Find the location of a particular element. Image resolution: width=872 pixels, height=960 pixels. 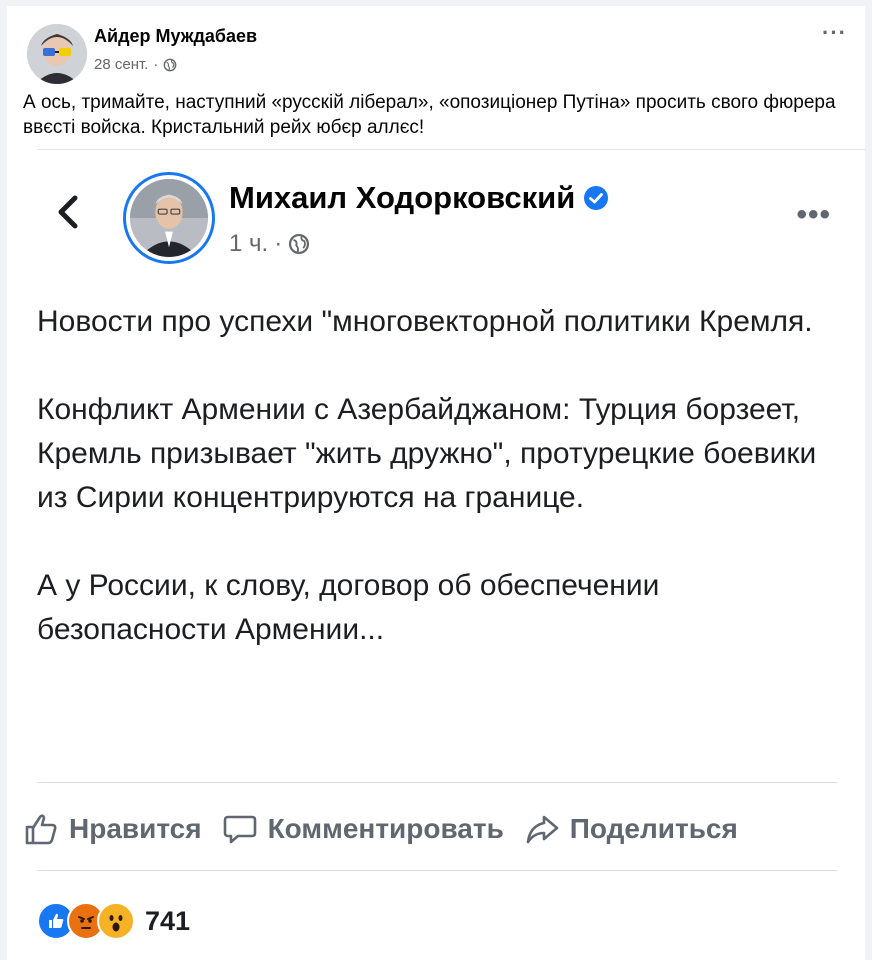

more-icon: ••• is located at coordinates (813, 214).